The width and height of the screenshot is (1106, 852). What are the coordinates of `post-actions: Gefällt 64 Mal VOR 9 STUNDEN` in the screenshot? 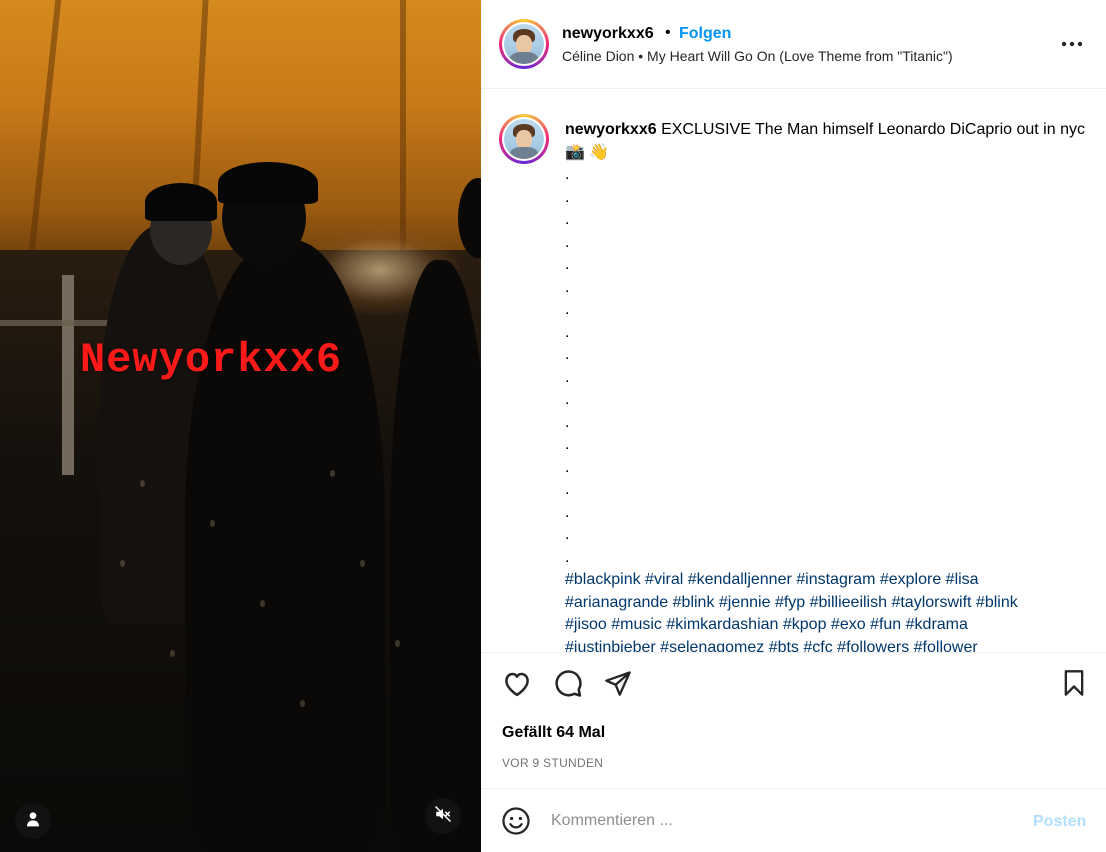 It's located at (793, 720).